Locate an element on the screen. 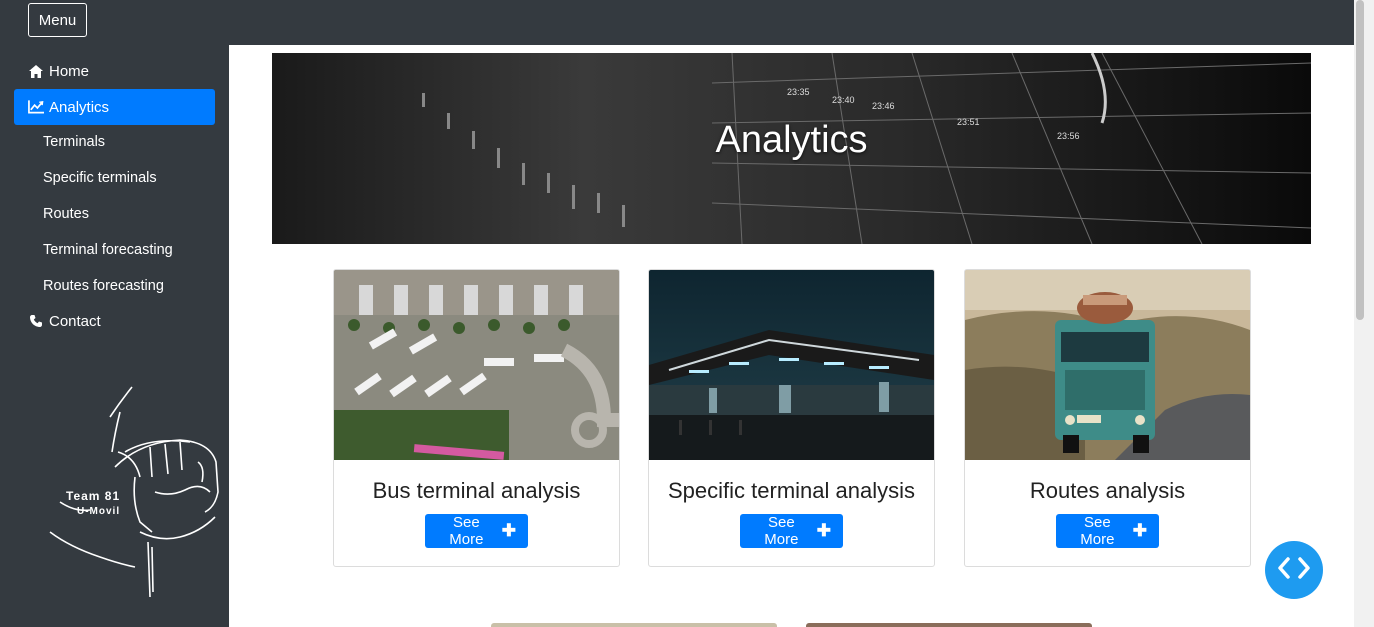  sidebar-item-terminals: Terminals is located at coordinates (74, 142).